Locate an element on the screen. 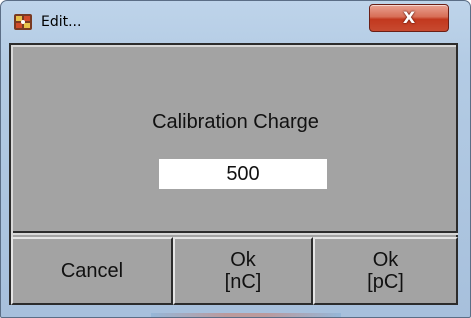 The width and height of the screenshot is (471, 318). ok-pc-button: Ok [pC] is located at coordinates (385, 271).